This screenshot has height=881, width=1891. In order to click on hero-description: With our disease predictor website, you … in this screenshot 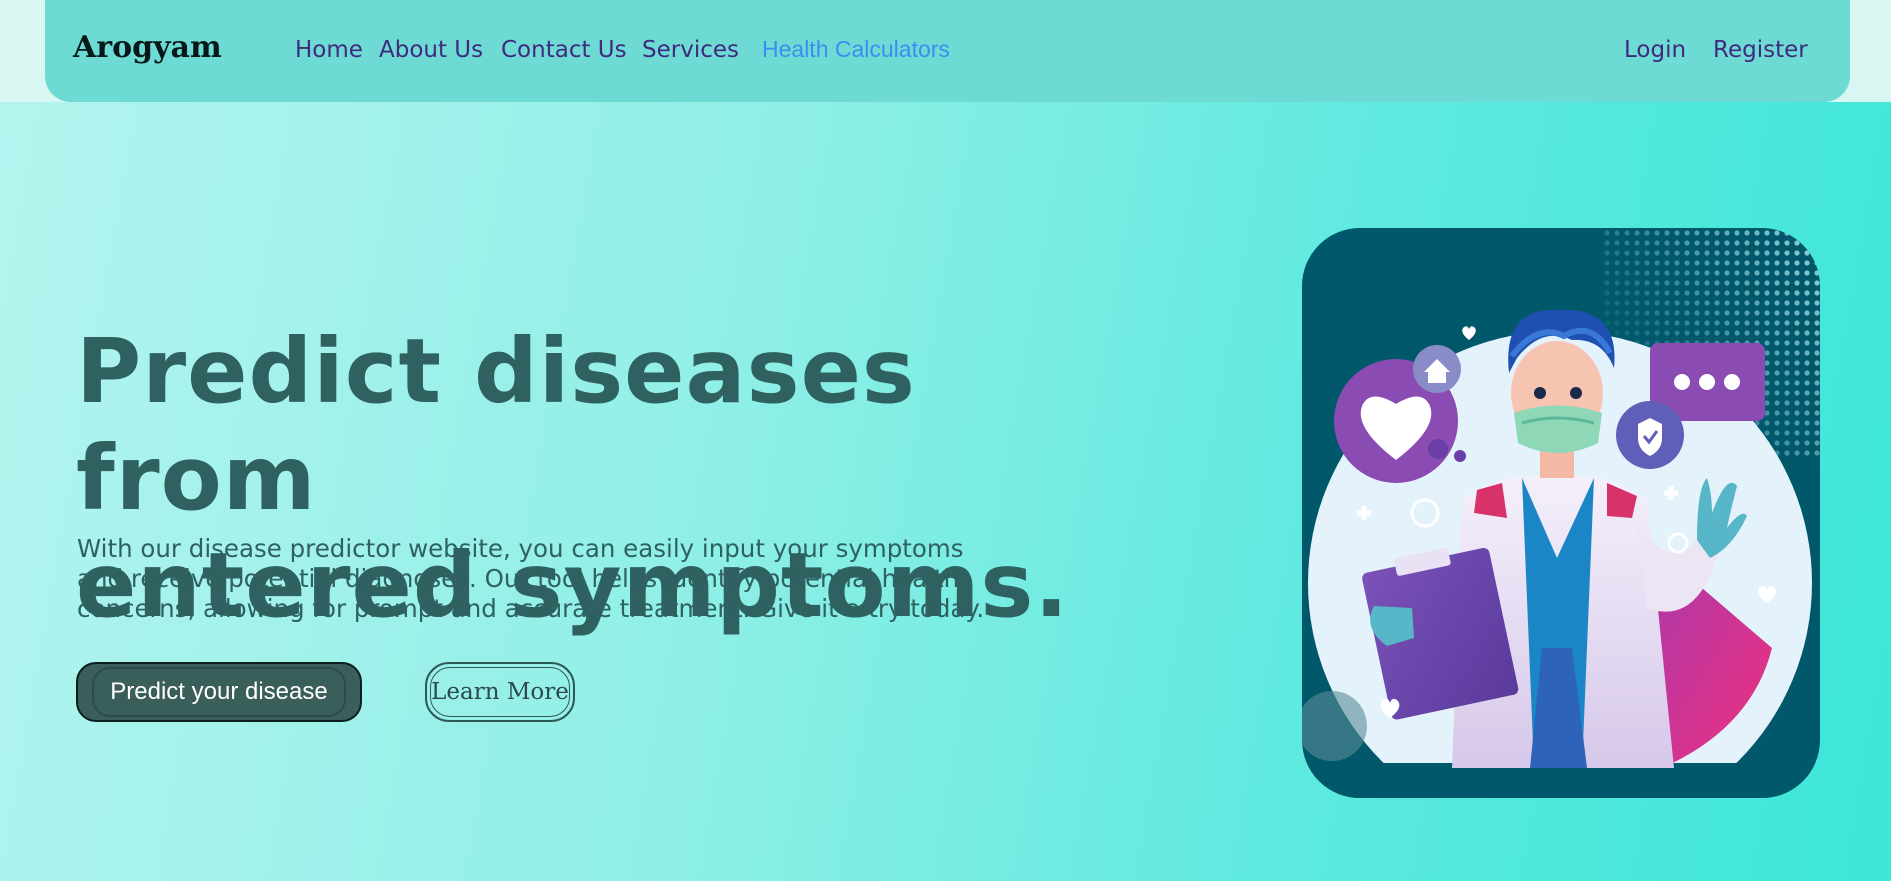, I will do `click(562, 579)`.